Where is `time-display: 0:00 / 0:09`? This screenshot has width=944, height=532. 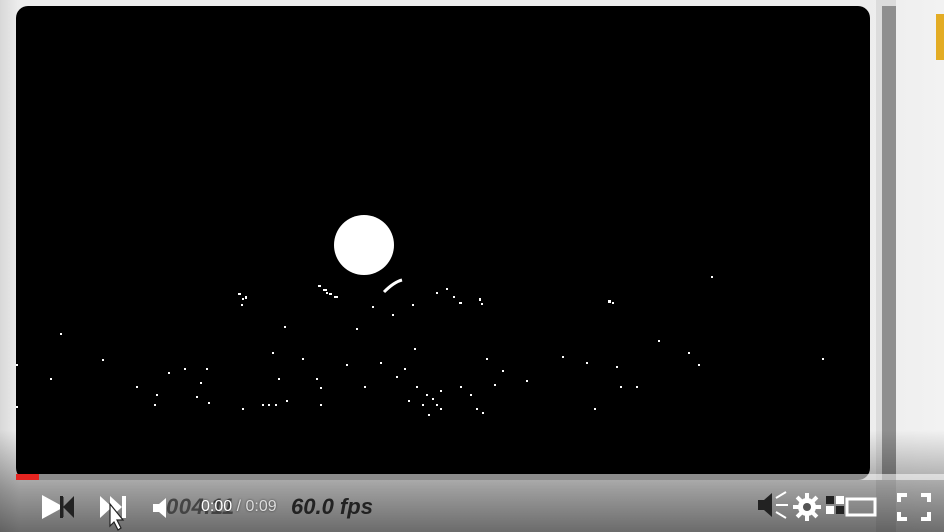
time-display: 0:00 / 0:09 is located at coordinates (239, 507).